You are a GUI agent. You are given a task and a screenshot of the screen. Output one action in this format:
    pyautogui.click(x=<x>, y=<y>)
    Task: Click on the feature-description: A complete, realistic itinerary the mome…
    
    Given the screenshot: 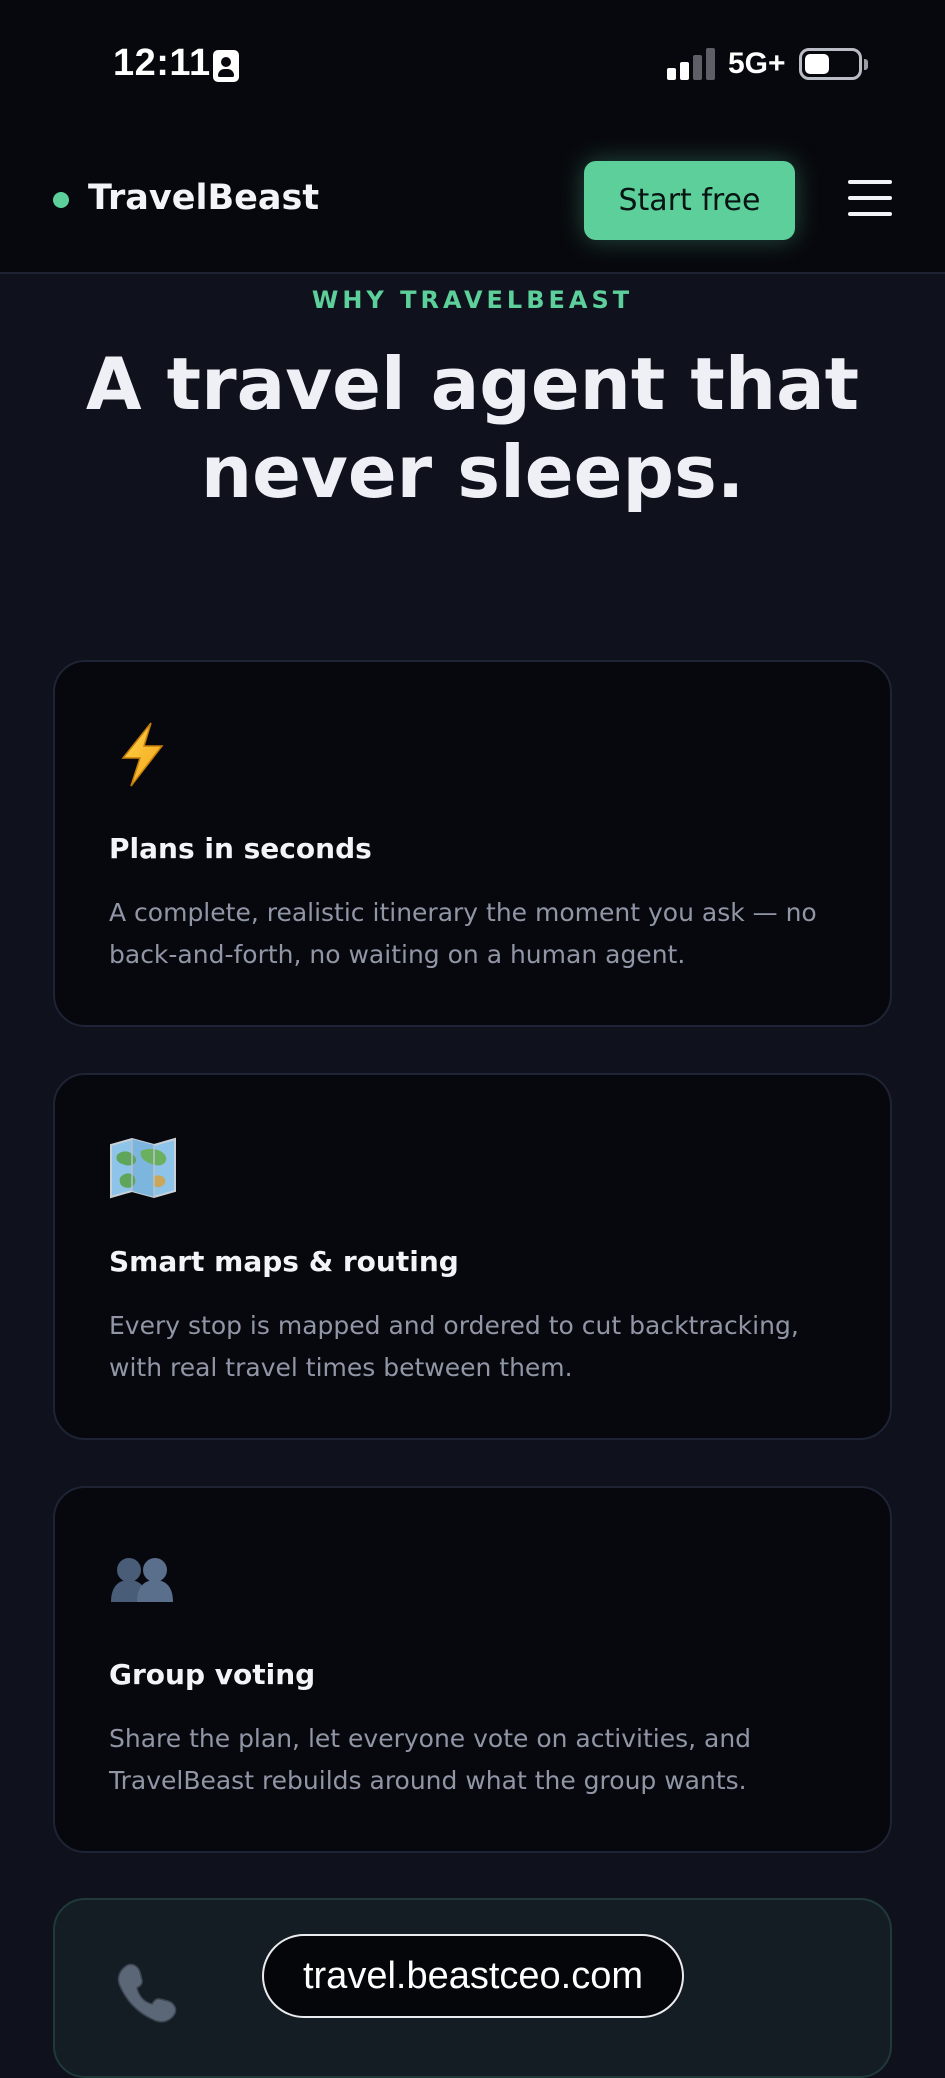 What is the action you would take?
    pyautogui.click(x=463, y=933)
    